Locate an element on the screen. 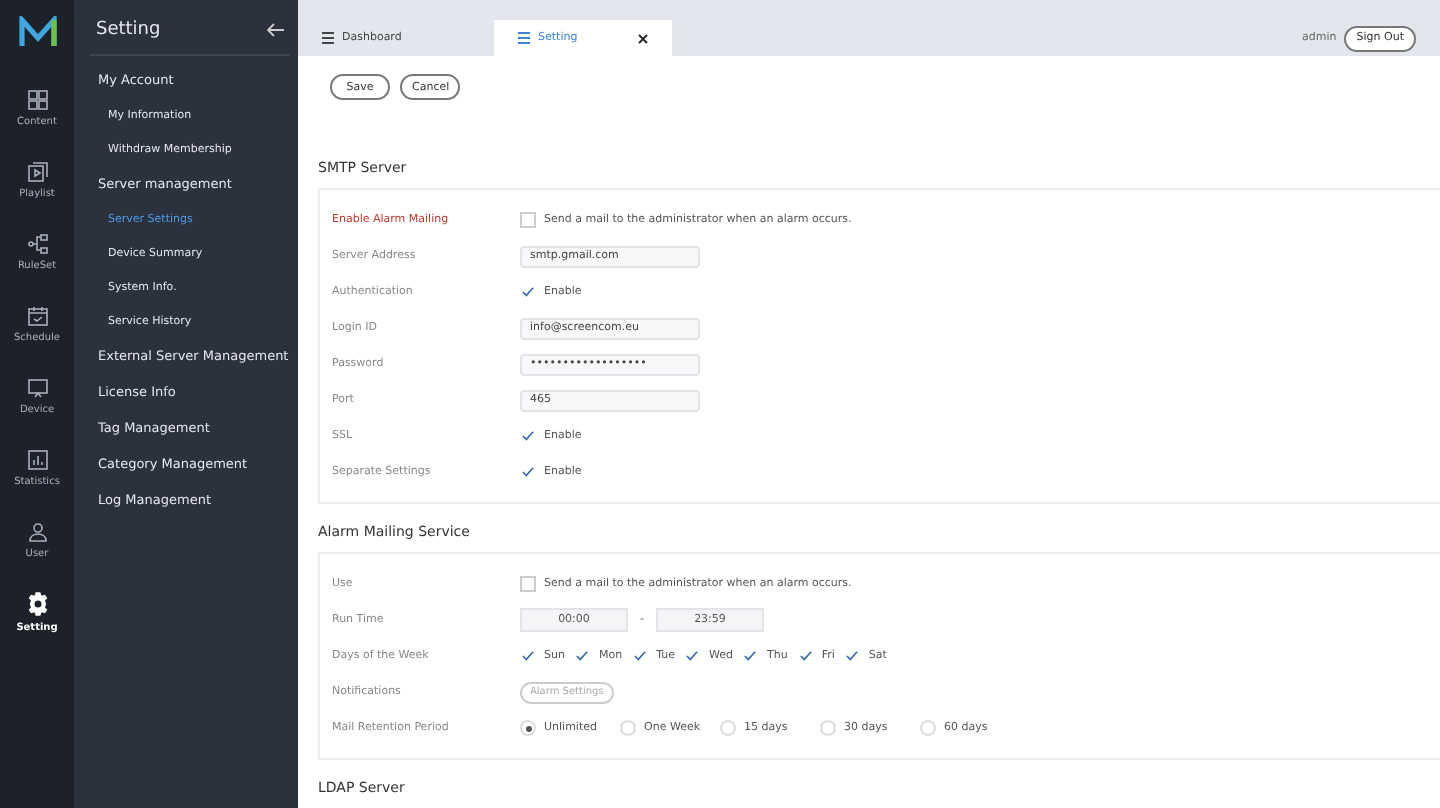 The height and width of the screenshot is (808, 1440). monitor-icon is located at coordinates (37, 388).